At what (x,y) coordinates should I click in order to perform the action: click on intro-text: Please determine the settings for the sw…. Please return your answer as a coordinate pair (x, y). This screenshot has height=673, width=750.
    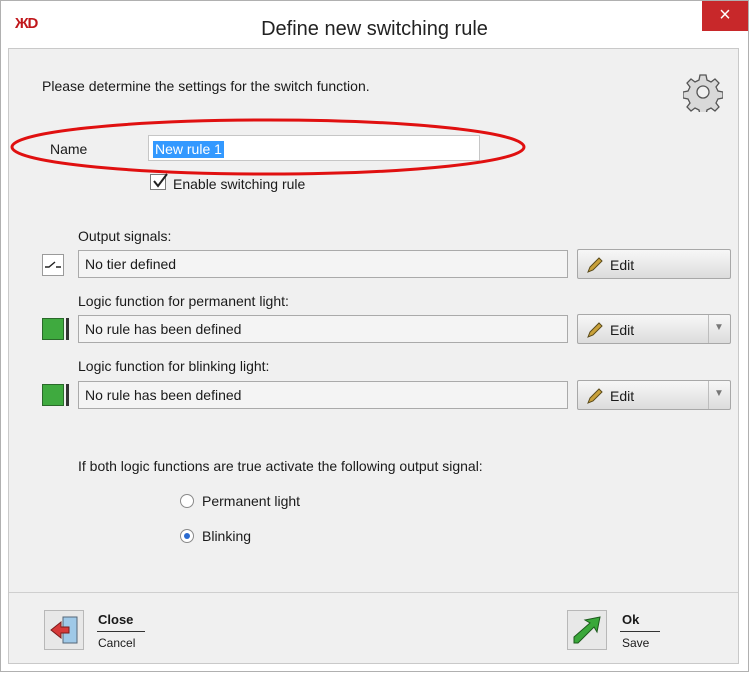
    Looking at the image, I should click on (206, 86).